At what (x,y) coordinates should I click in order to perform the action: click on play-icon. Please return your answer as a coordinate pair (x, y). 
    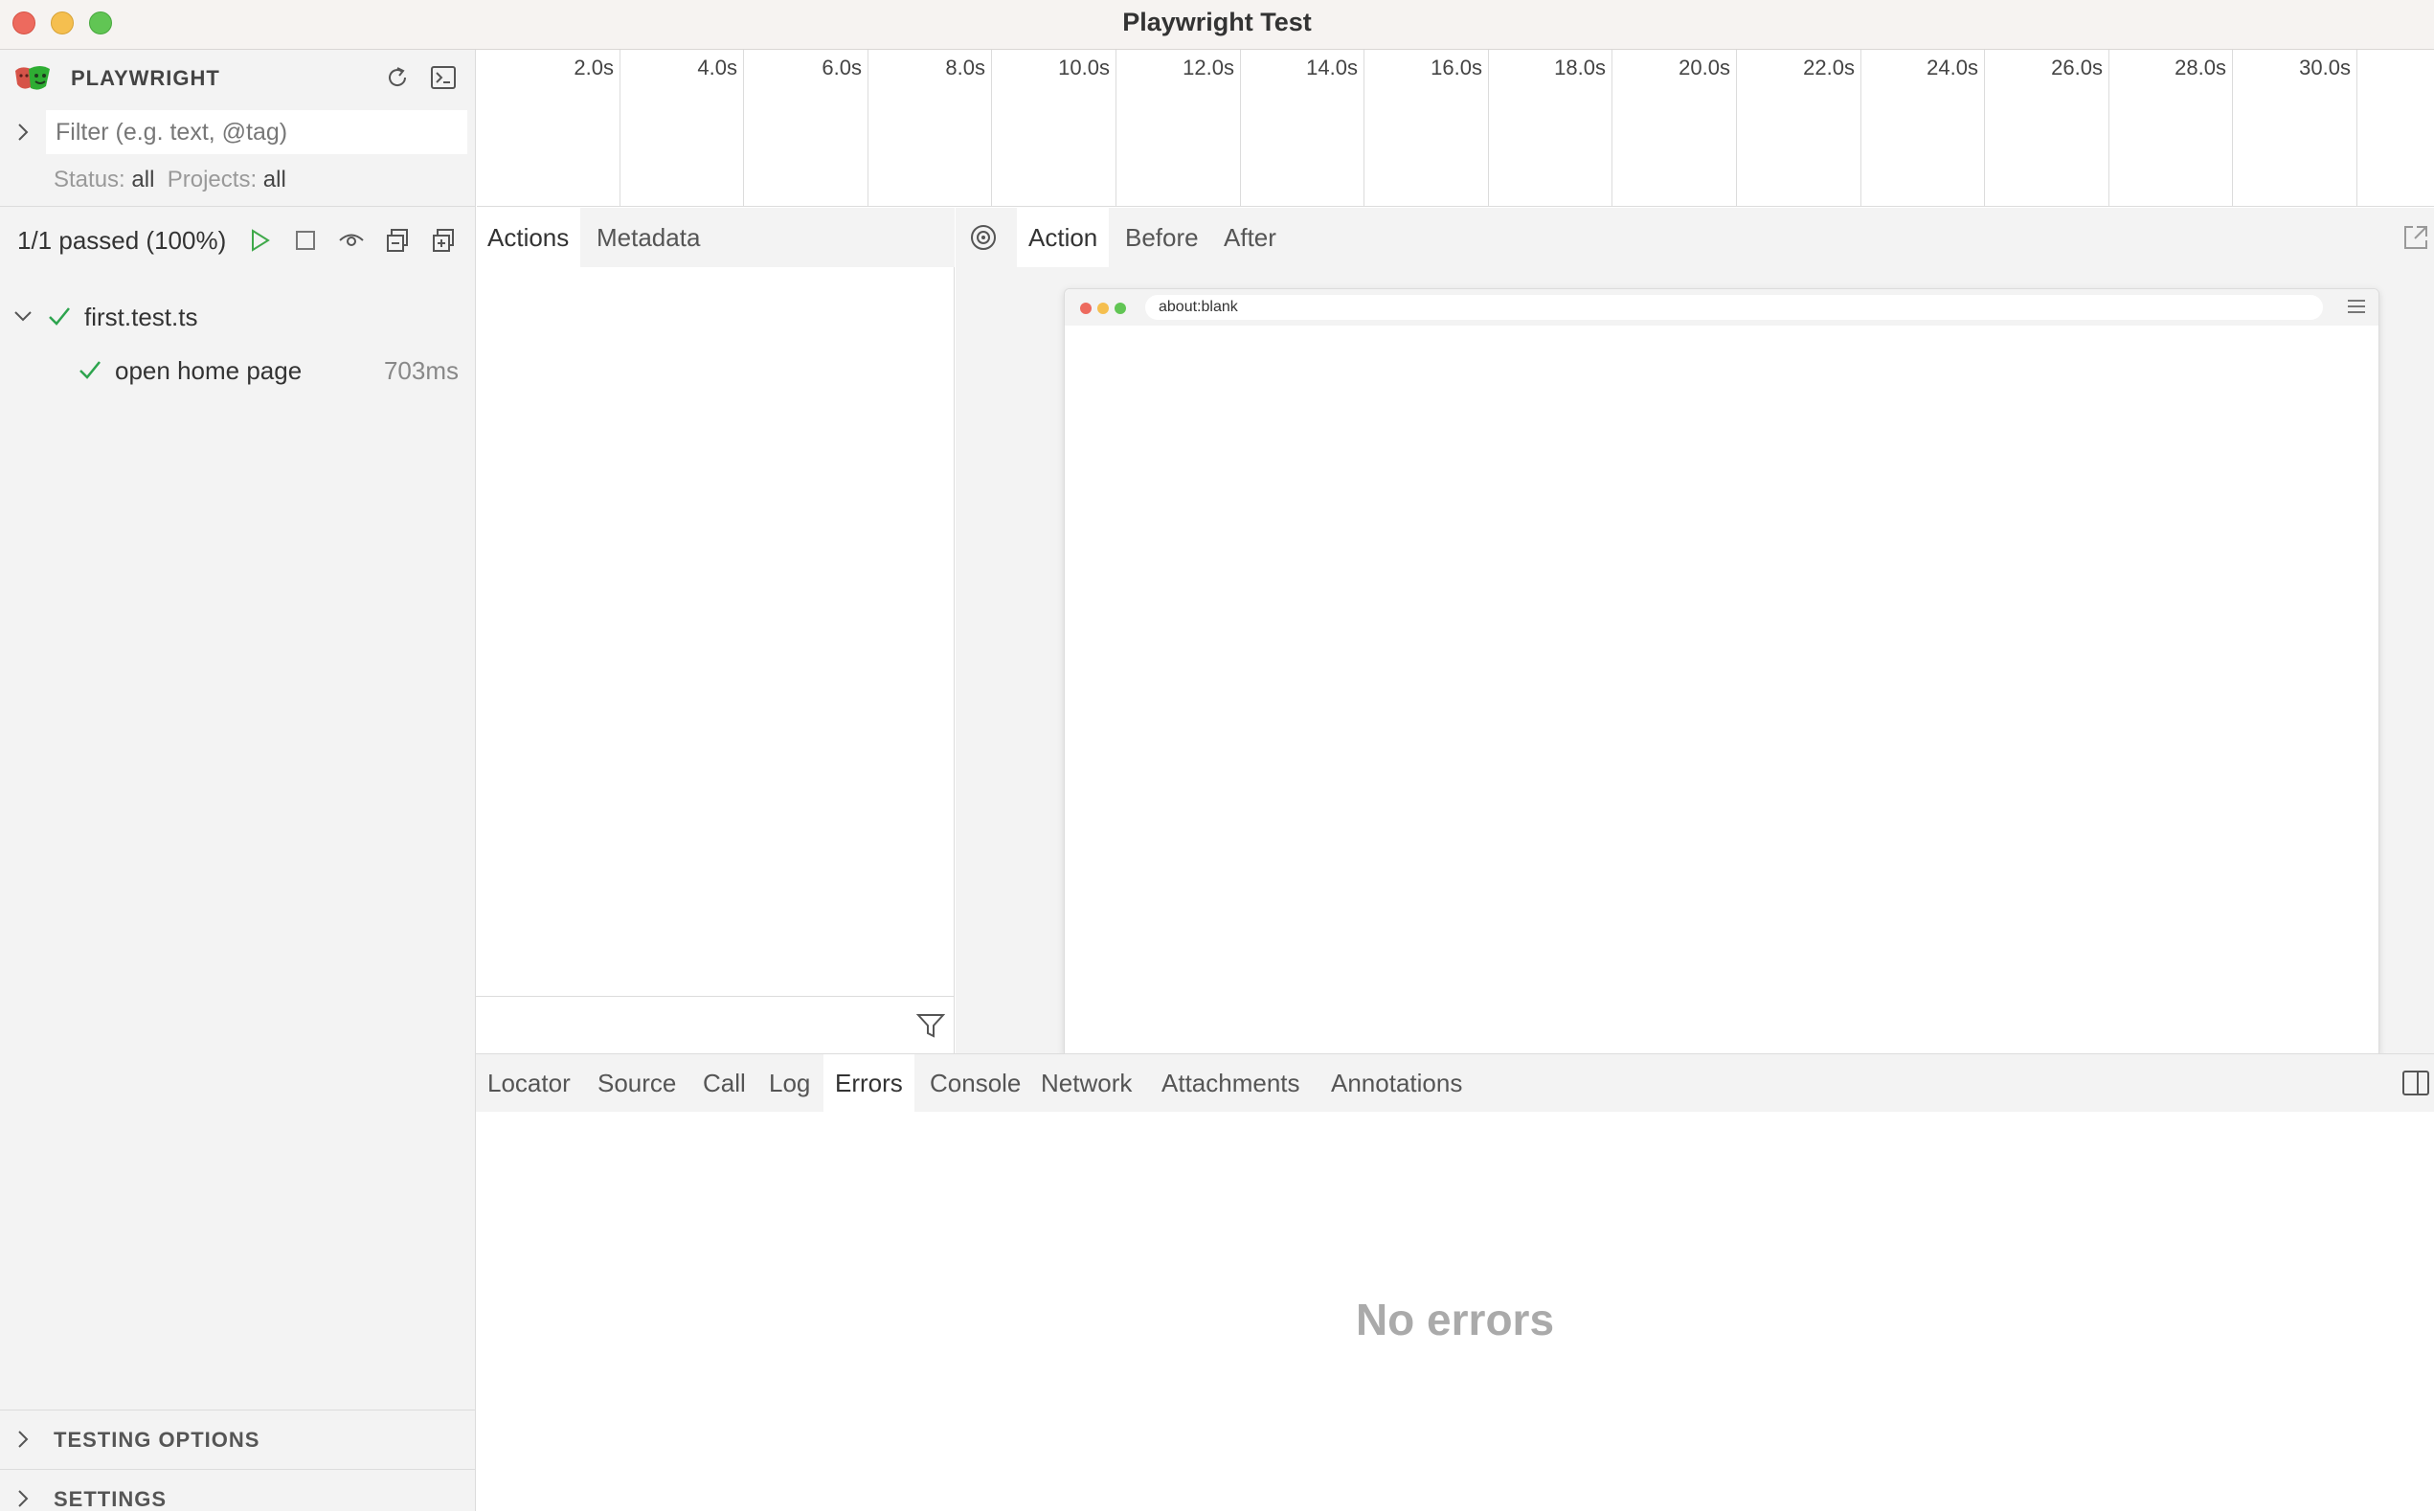
    Looking at the image, I should click on (261, 240).